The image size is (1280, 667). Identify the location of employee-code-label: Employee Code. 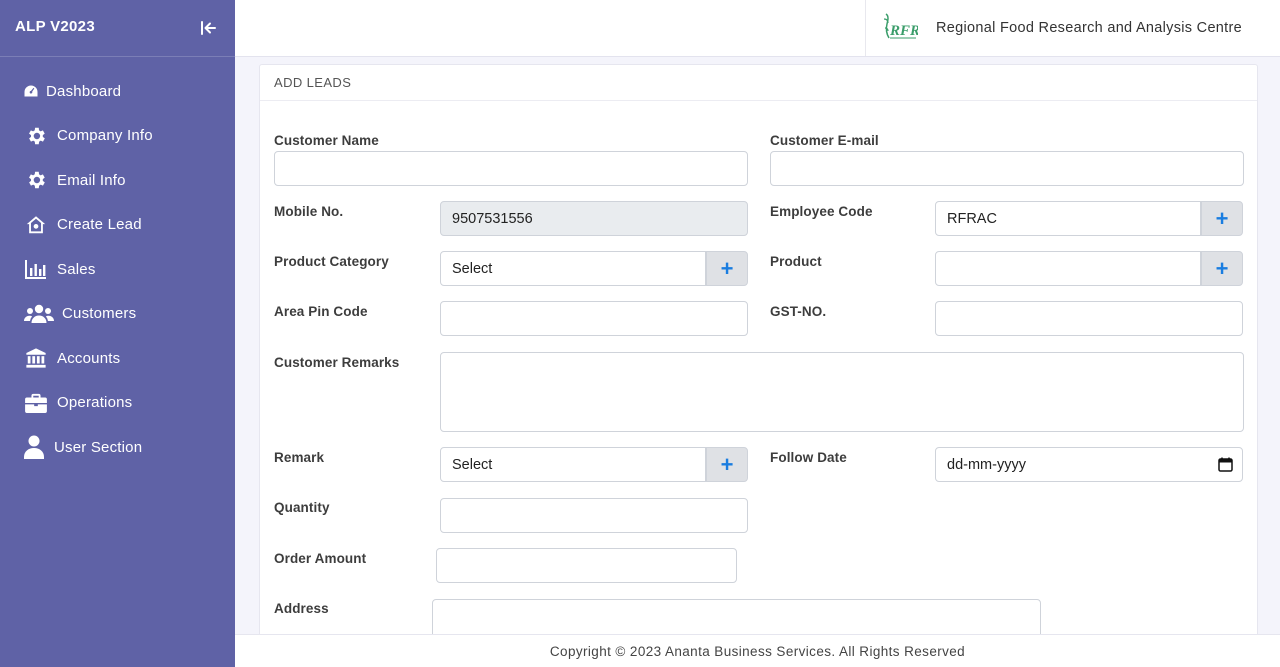
(821, 211).